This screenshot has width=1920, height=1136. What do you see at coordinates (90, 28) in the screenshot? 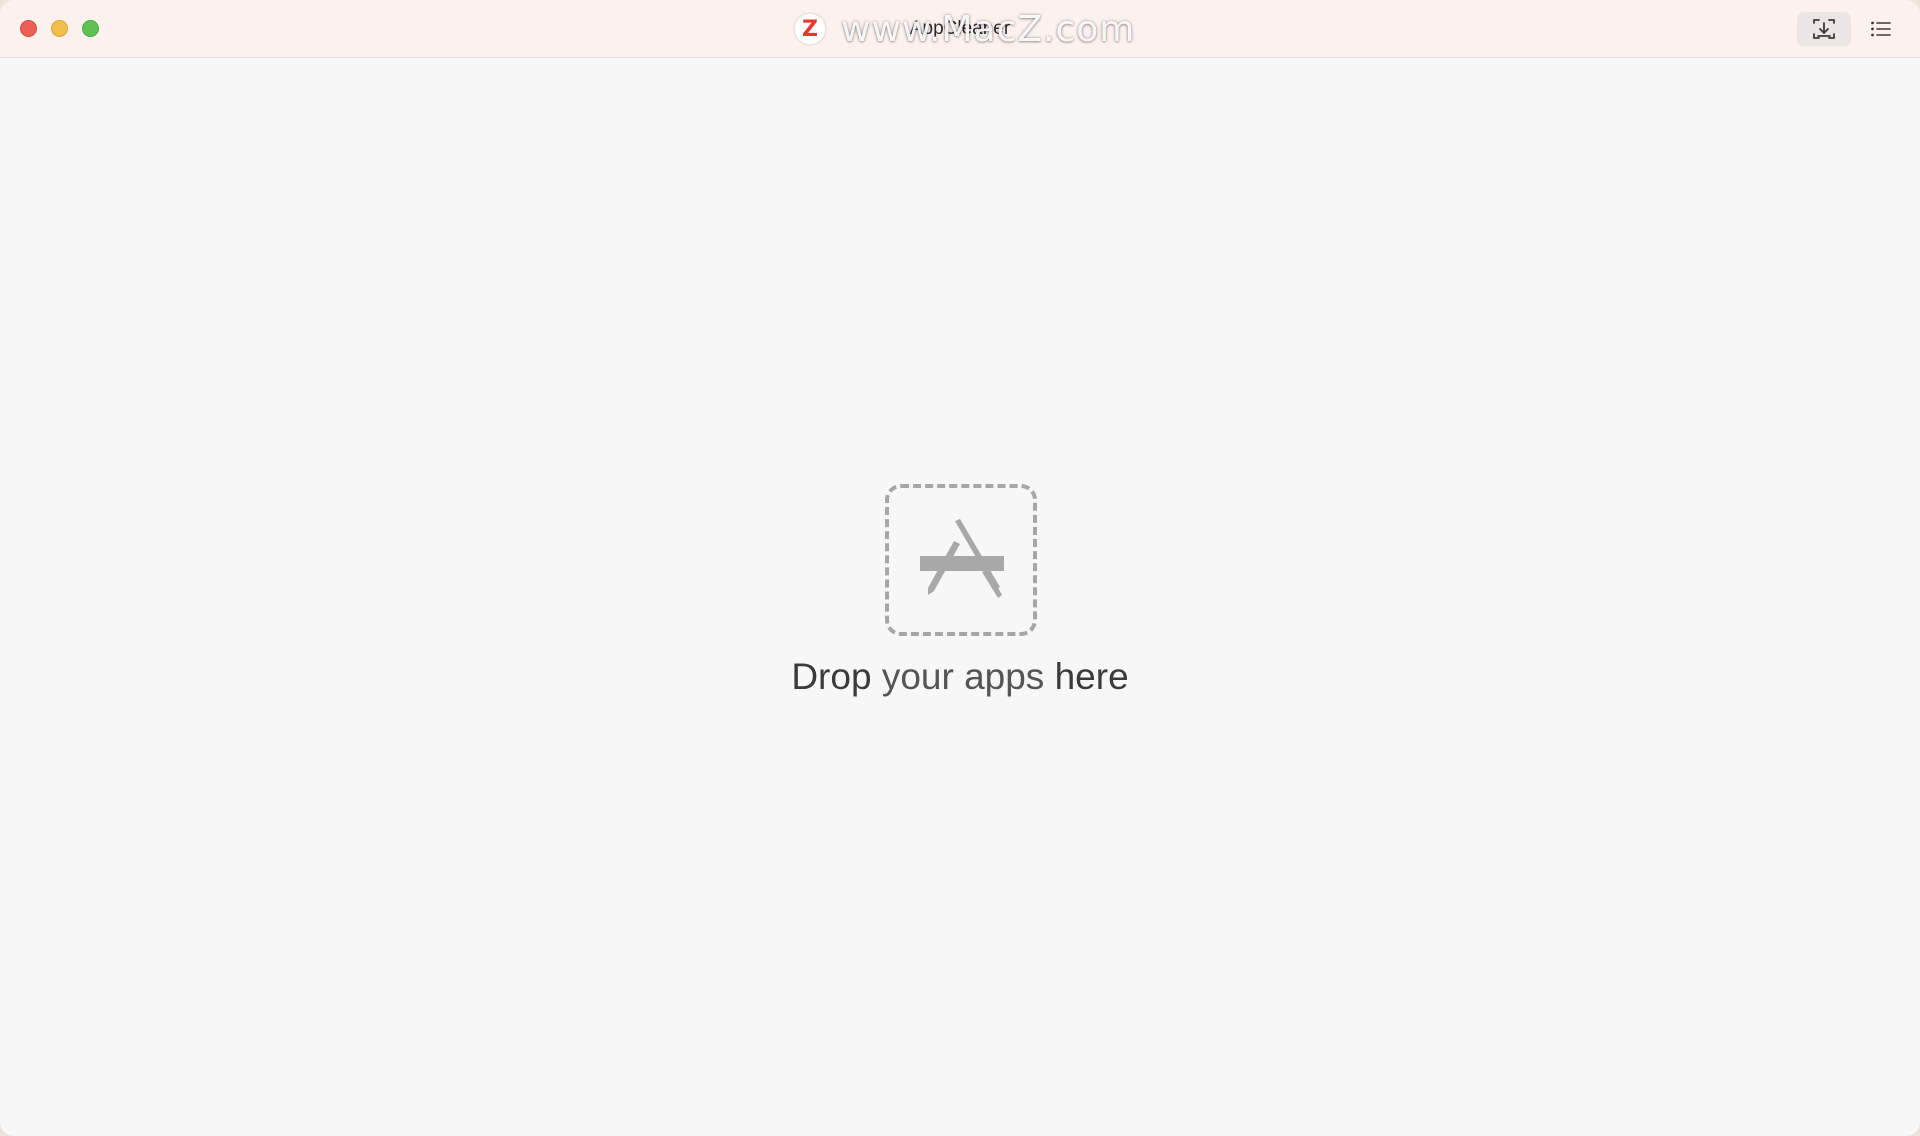
I see `zoom-window-button` at bounding box center [90, 28].